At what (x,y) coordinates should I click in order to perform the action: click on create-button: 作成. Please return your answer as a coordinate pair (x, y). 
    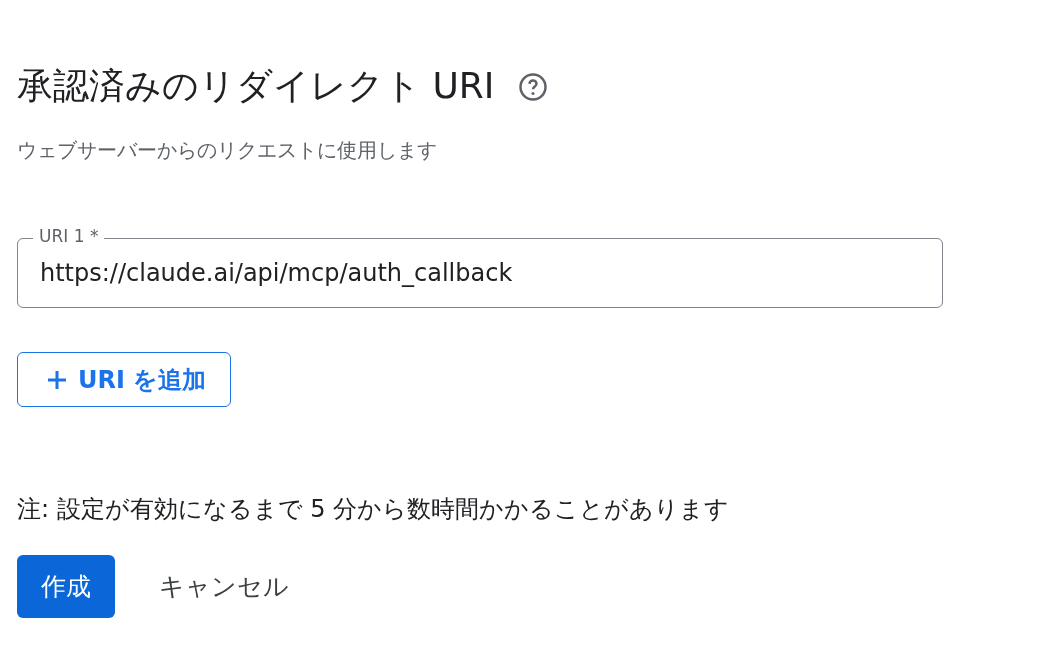
    Looking at the image, I should click on (66, 586).